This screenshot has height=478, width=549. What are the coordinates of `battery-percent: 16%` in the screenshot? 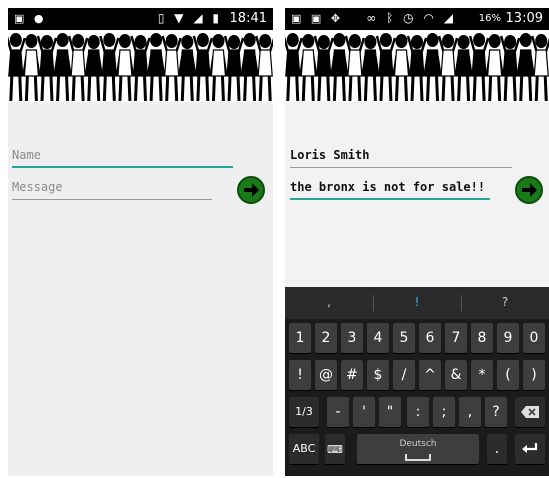 It's located at (489, 18).